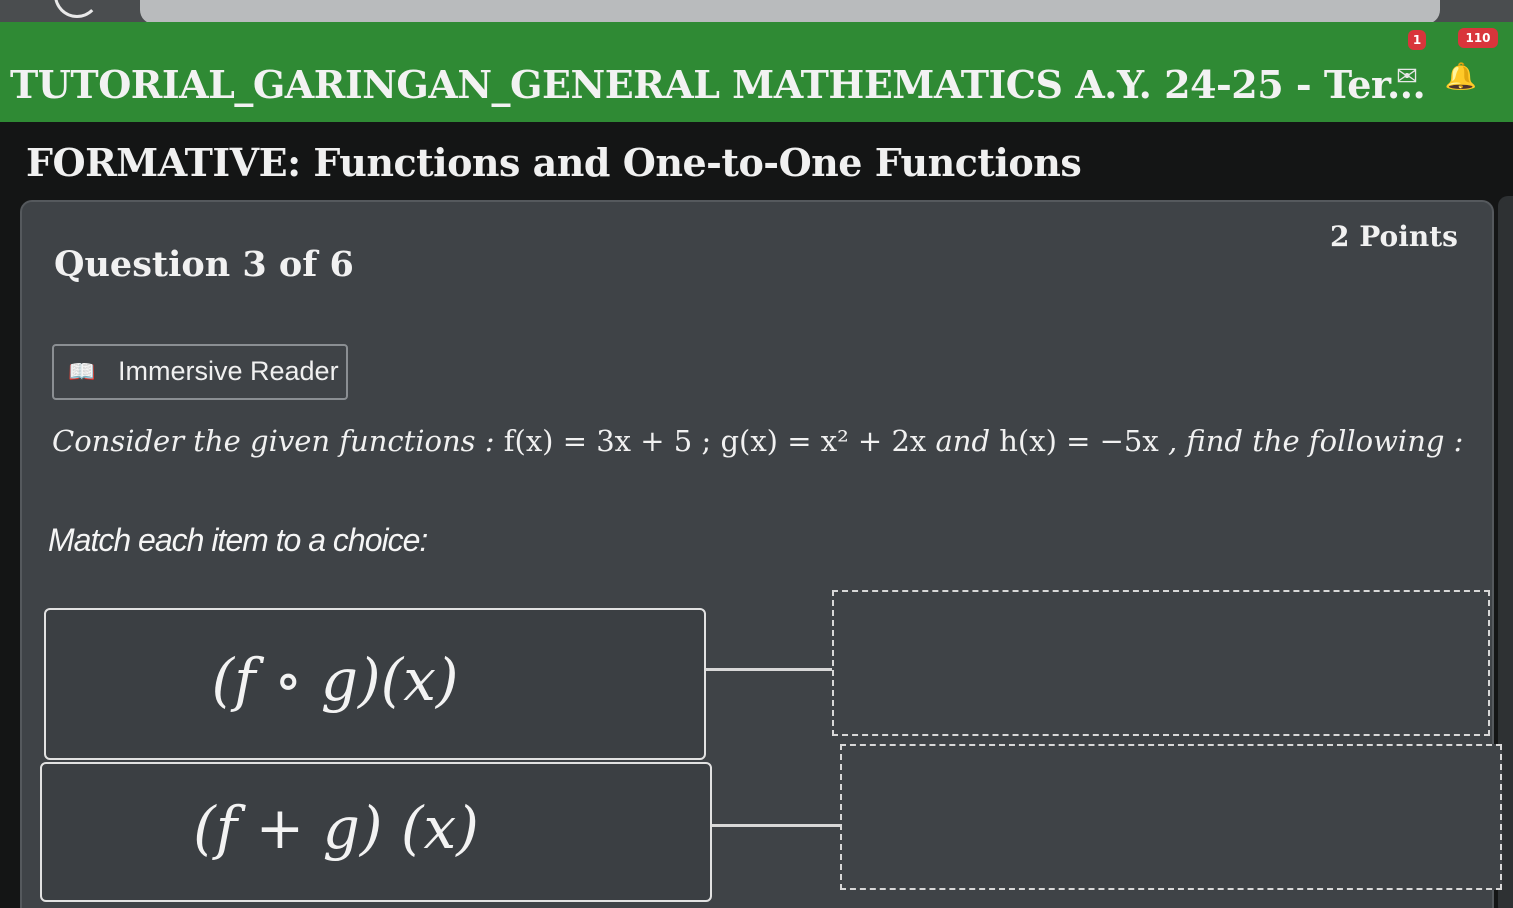 The image size is (1513, 908). Describe the element at coordinates (82, 372) in the screenshot. I see `immersive-reader-icon: 📖` at that location.